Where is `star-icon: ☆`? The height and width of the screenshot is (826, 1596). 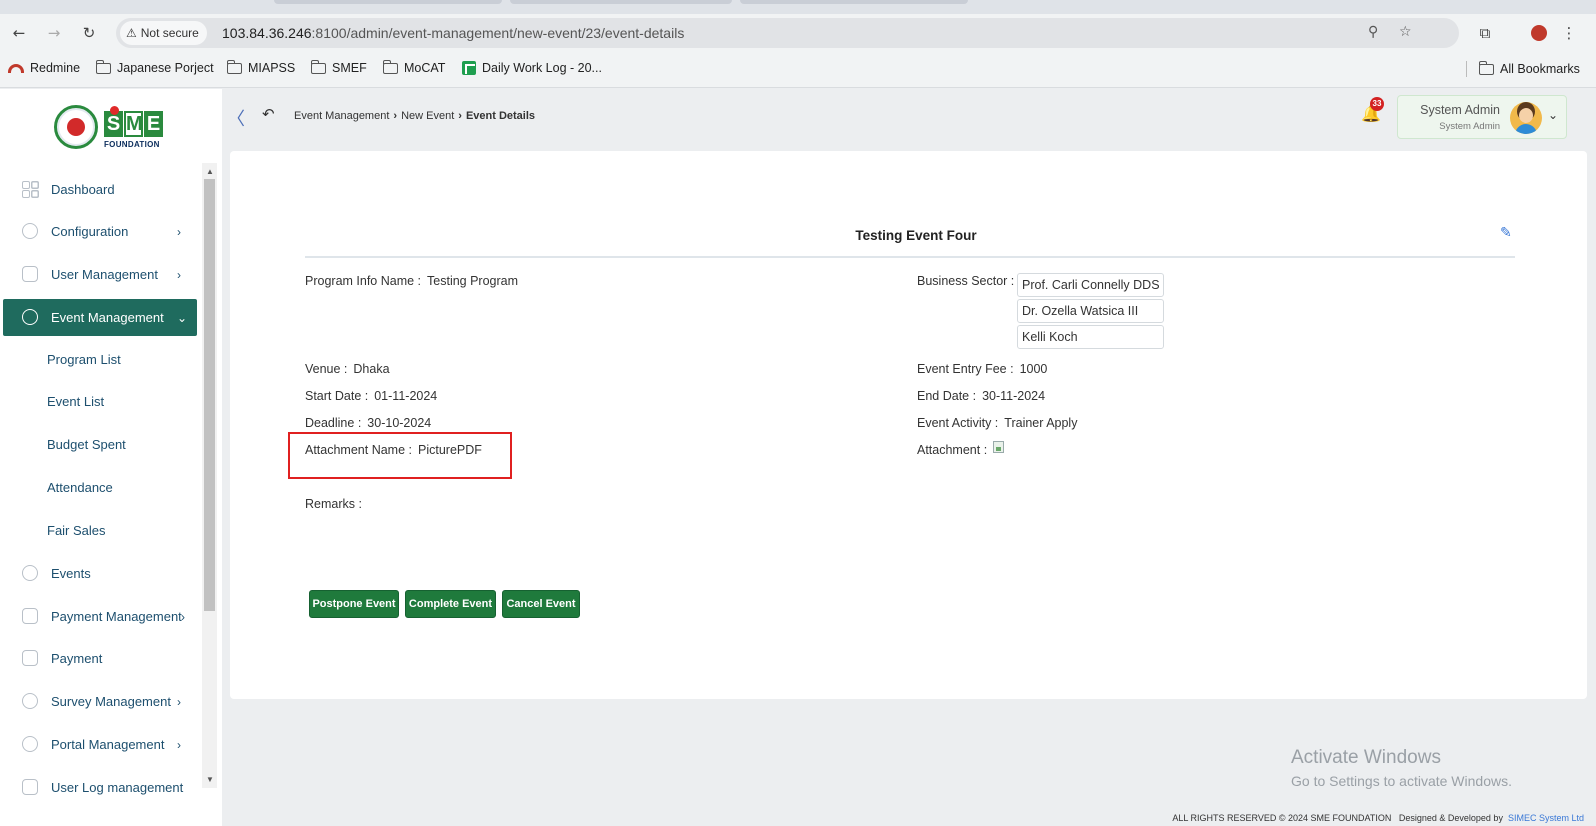 star-icon: ☆ is located at coordinates (1405, 32).